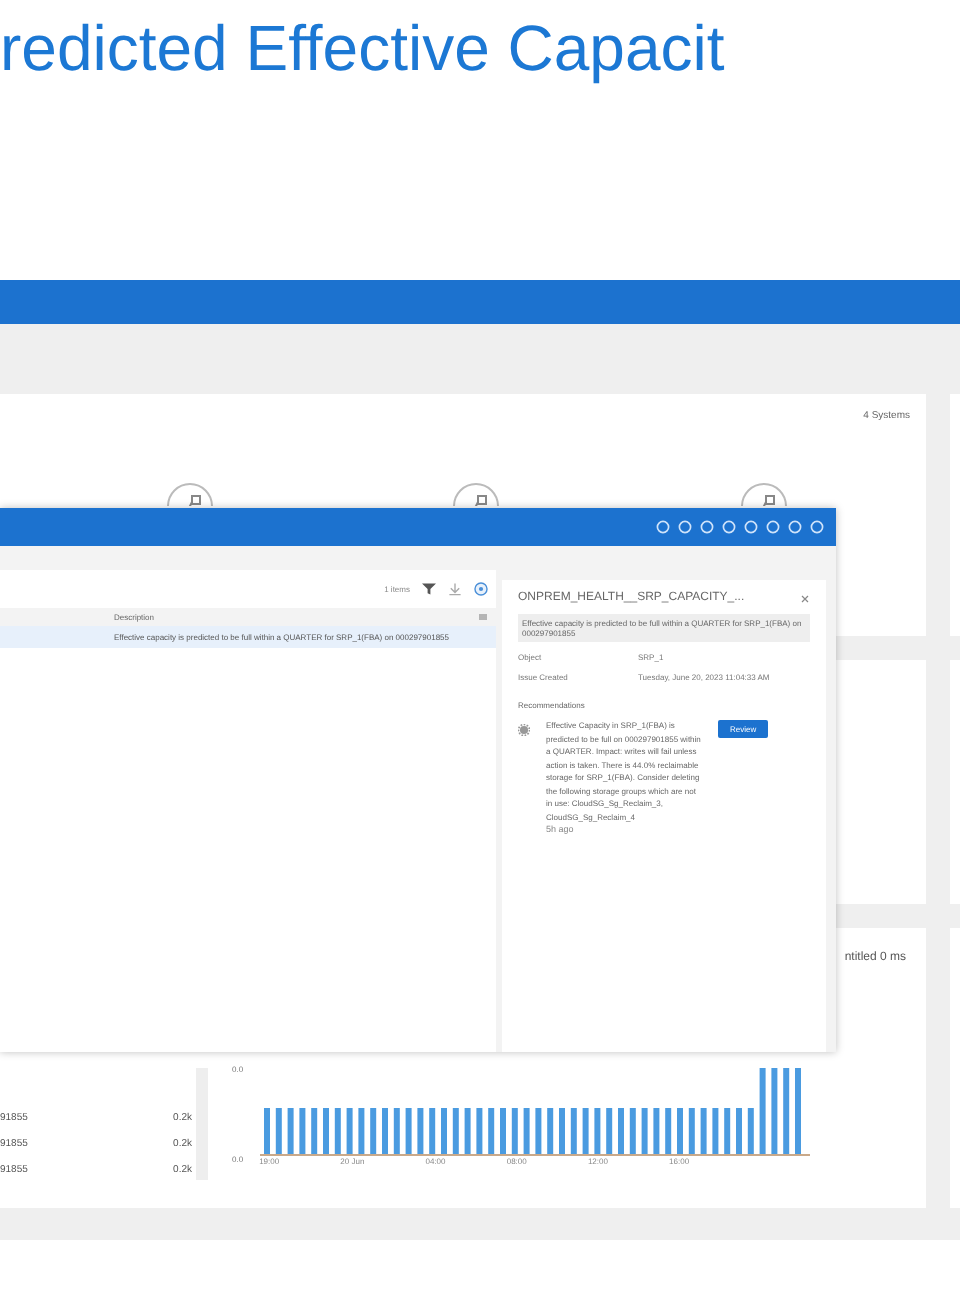 The height and width of the screenshot is (1300, 960). What do you see at coordinates (363, 48) in the screenshot?
I see `slide-title: redicted Effective Capacit` at bounding box center [363, 48].